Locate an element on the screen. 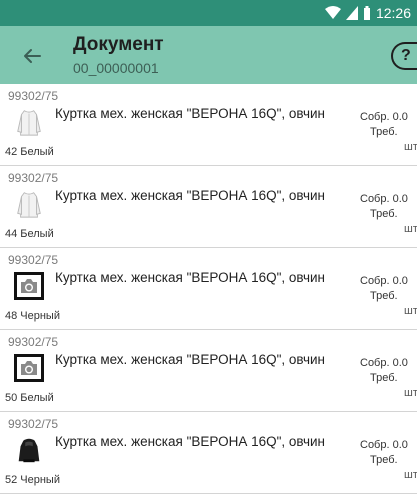 The image size is (417, 495). back-arrow-icon is located at coordinates (32, 56).